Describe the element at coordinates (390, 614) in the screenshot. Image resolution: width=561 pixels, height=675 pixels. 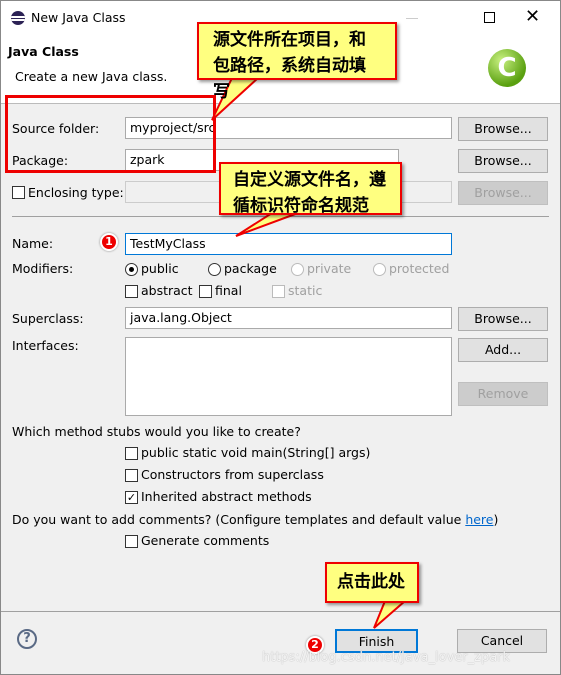
I see `callout3-tail` at that location.